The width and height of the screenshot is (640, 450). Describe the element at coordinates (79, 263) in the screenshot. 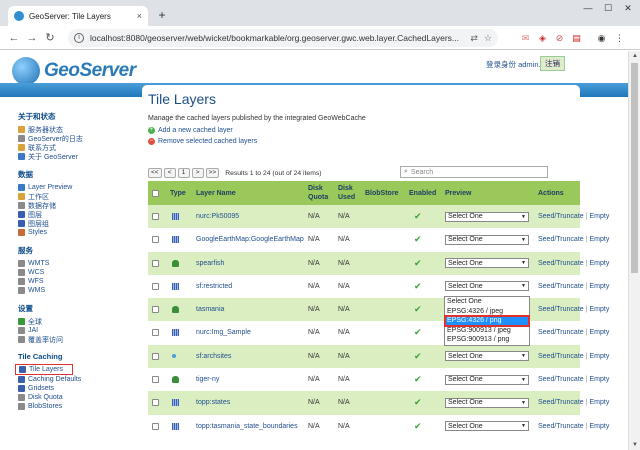

I see `sidebar-item-wmts: WMTS` at that location.